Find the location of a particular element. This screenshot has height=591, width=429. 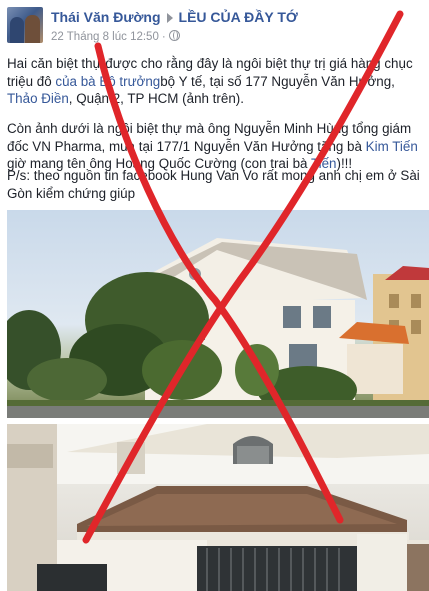

author-avatar is located at coordinates (25, 25).